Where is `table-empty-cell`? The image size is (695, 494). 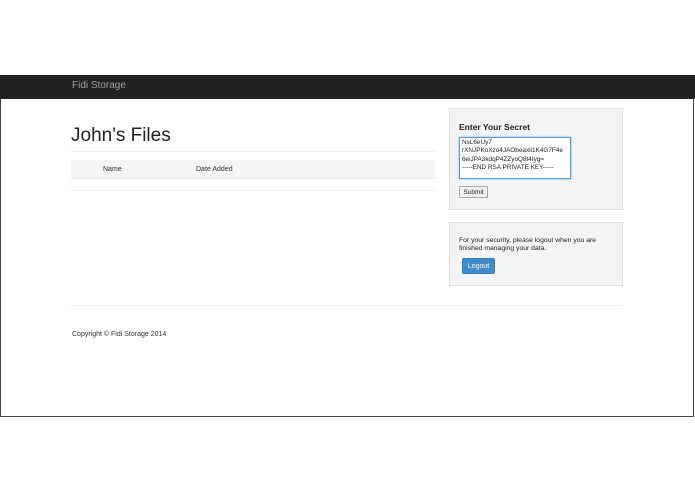 table-empty-cell is located at coordinates (253, 184).